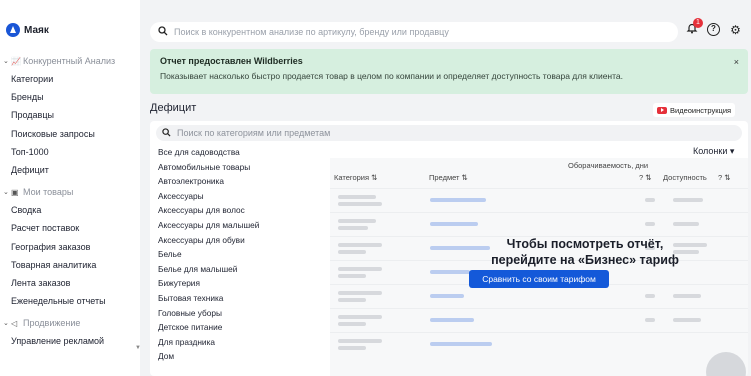 This screenshot has width=751, height=376. Describe the element at coordinates (608, 165) in the screenshot. I see `column-header-turnover: Оборачиваемость, дни` at that location.